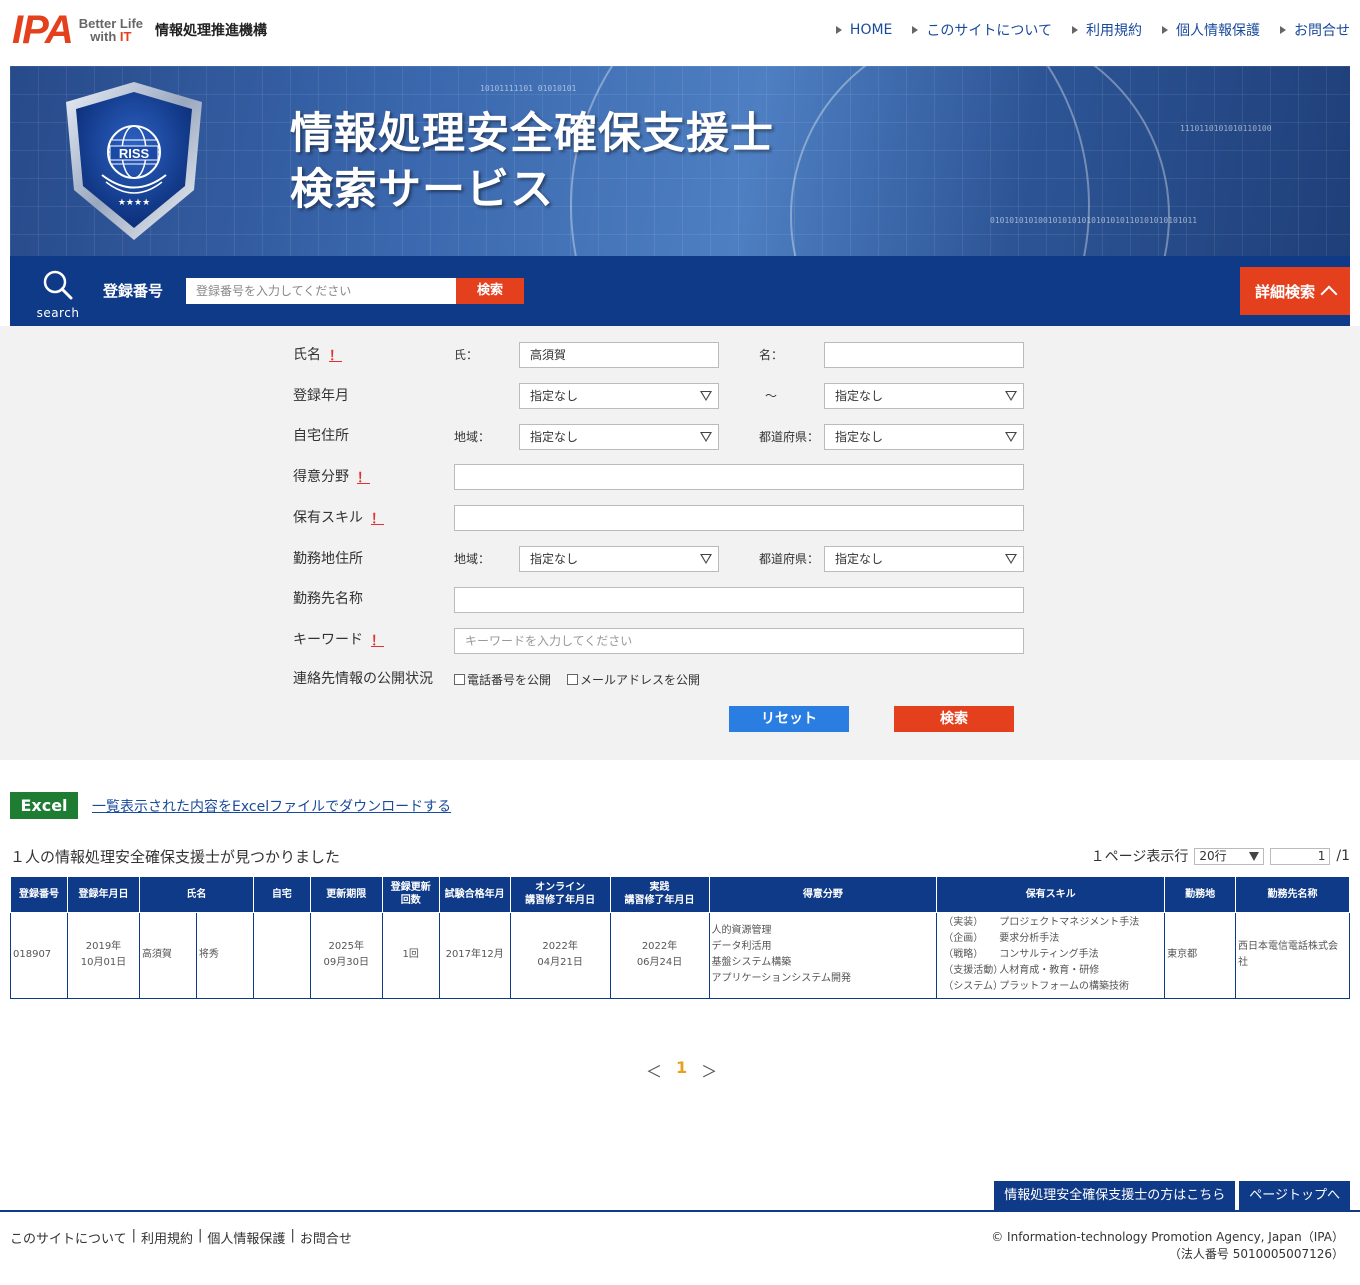  I want to click on col-home: 自宅, so click(281, 895).